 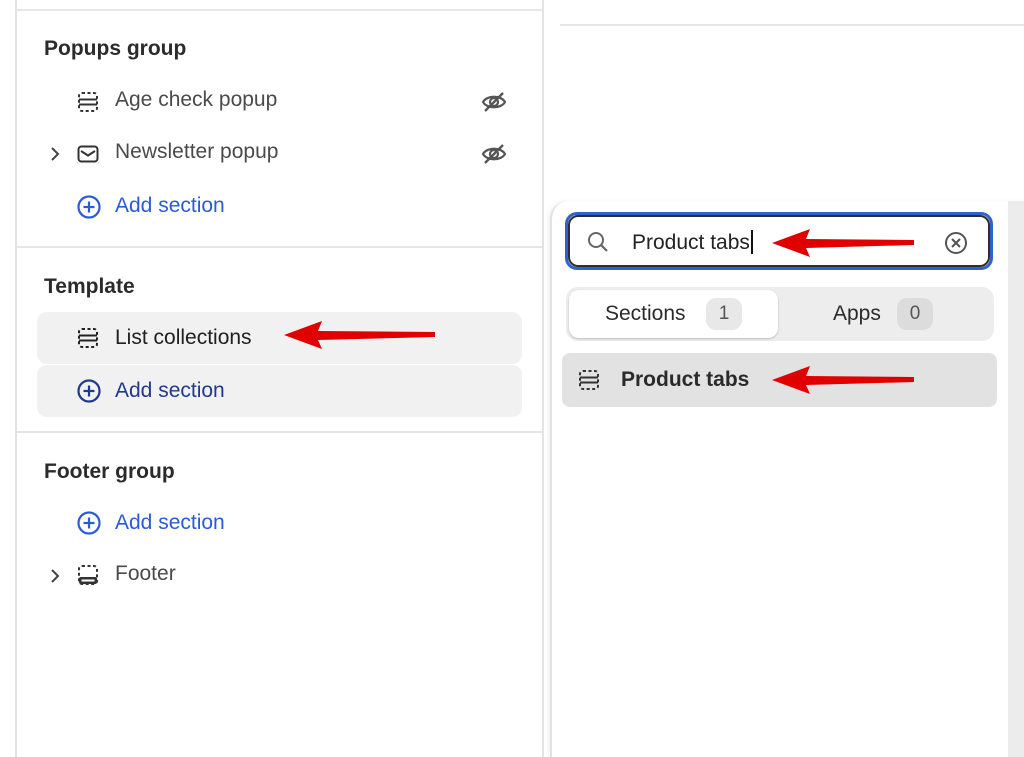 What do you see at coordinates (685, 379) in the screenshot?
I see `search-result-label: Product tabs` at bounding box center [685, 379].